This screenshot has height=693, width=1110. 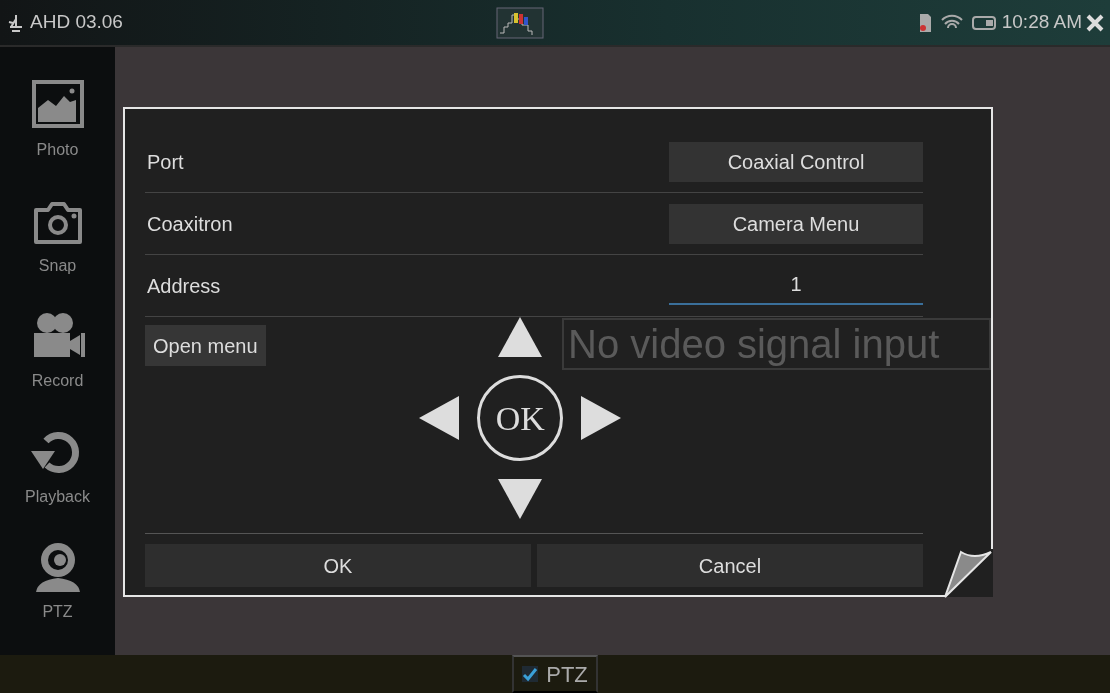 I want to click on ok-button: OK, so click(x=338, y=565).